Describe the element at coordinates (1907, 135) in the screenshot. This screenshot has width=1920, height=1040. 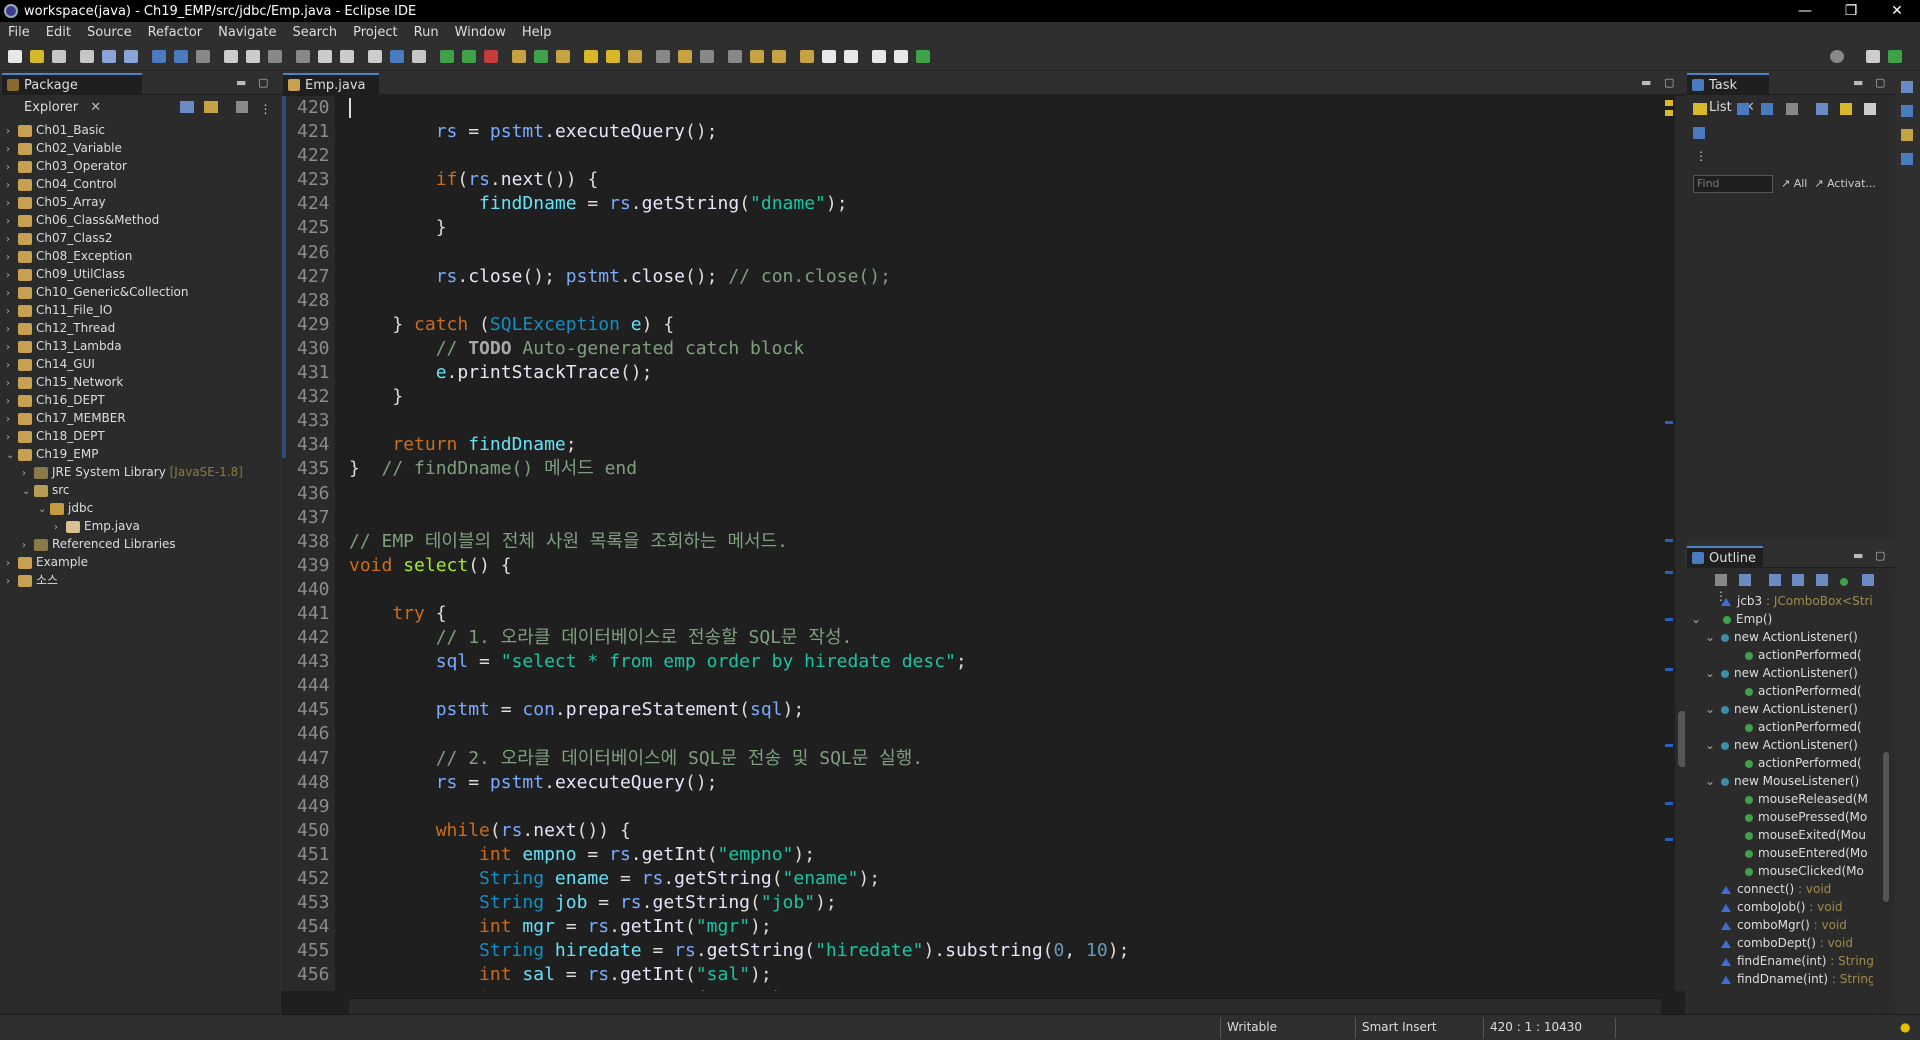
I see `problems-icon` at that location.